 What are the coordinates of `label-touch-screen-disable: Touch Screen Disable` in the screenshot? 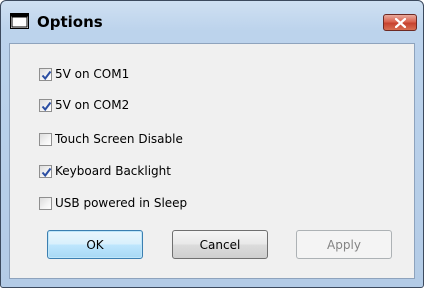 It's located at (119, 139).